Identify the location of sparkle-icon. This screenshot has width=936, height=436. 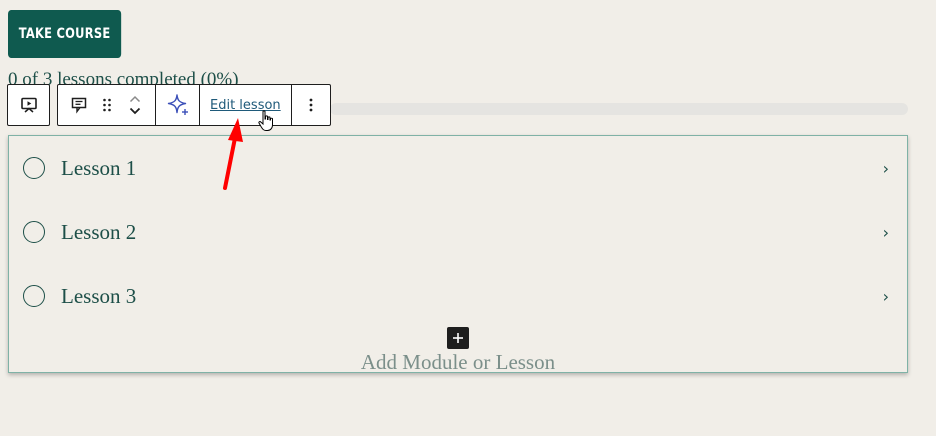
(177, 104).